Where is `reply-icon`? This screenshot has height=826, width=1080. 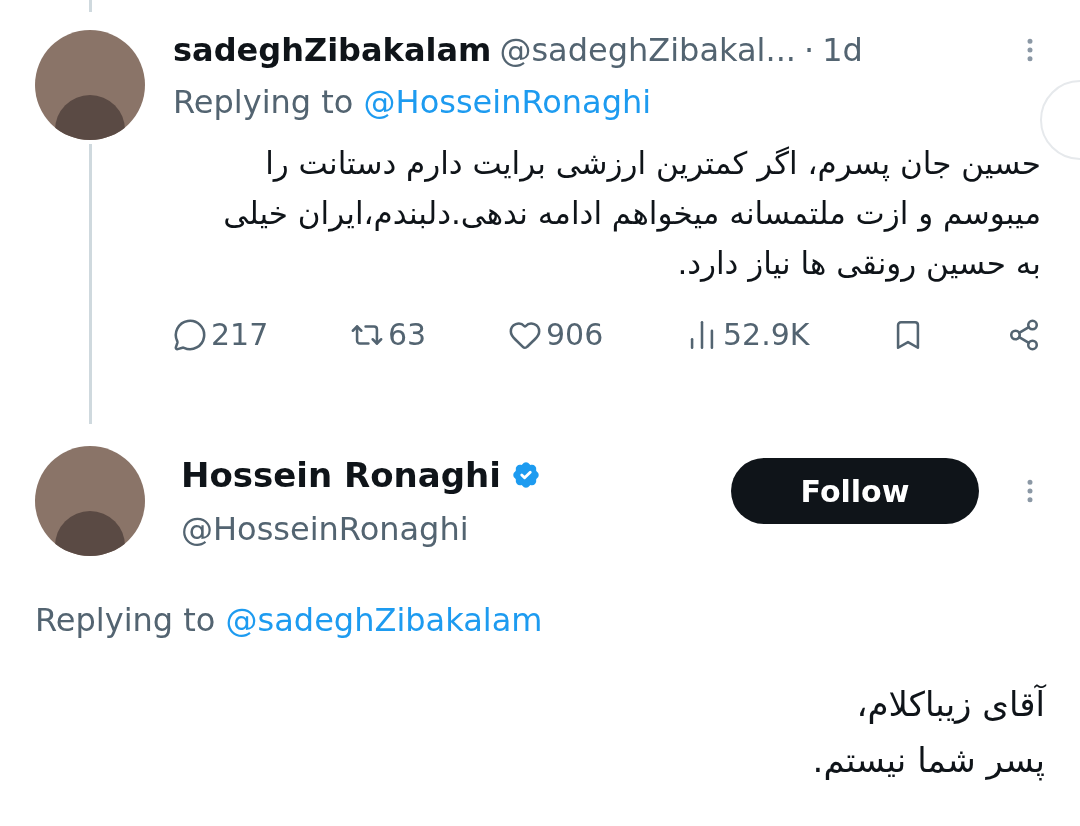 reply-icon is located at coordinates (190, 334).